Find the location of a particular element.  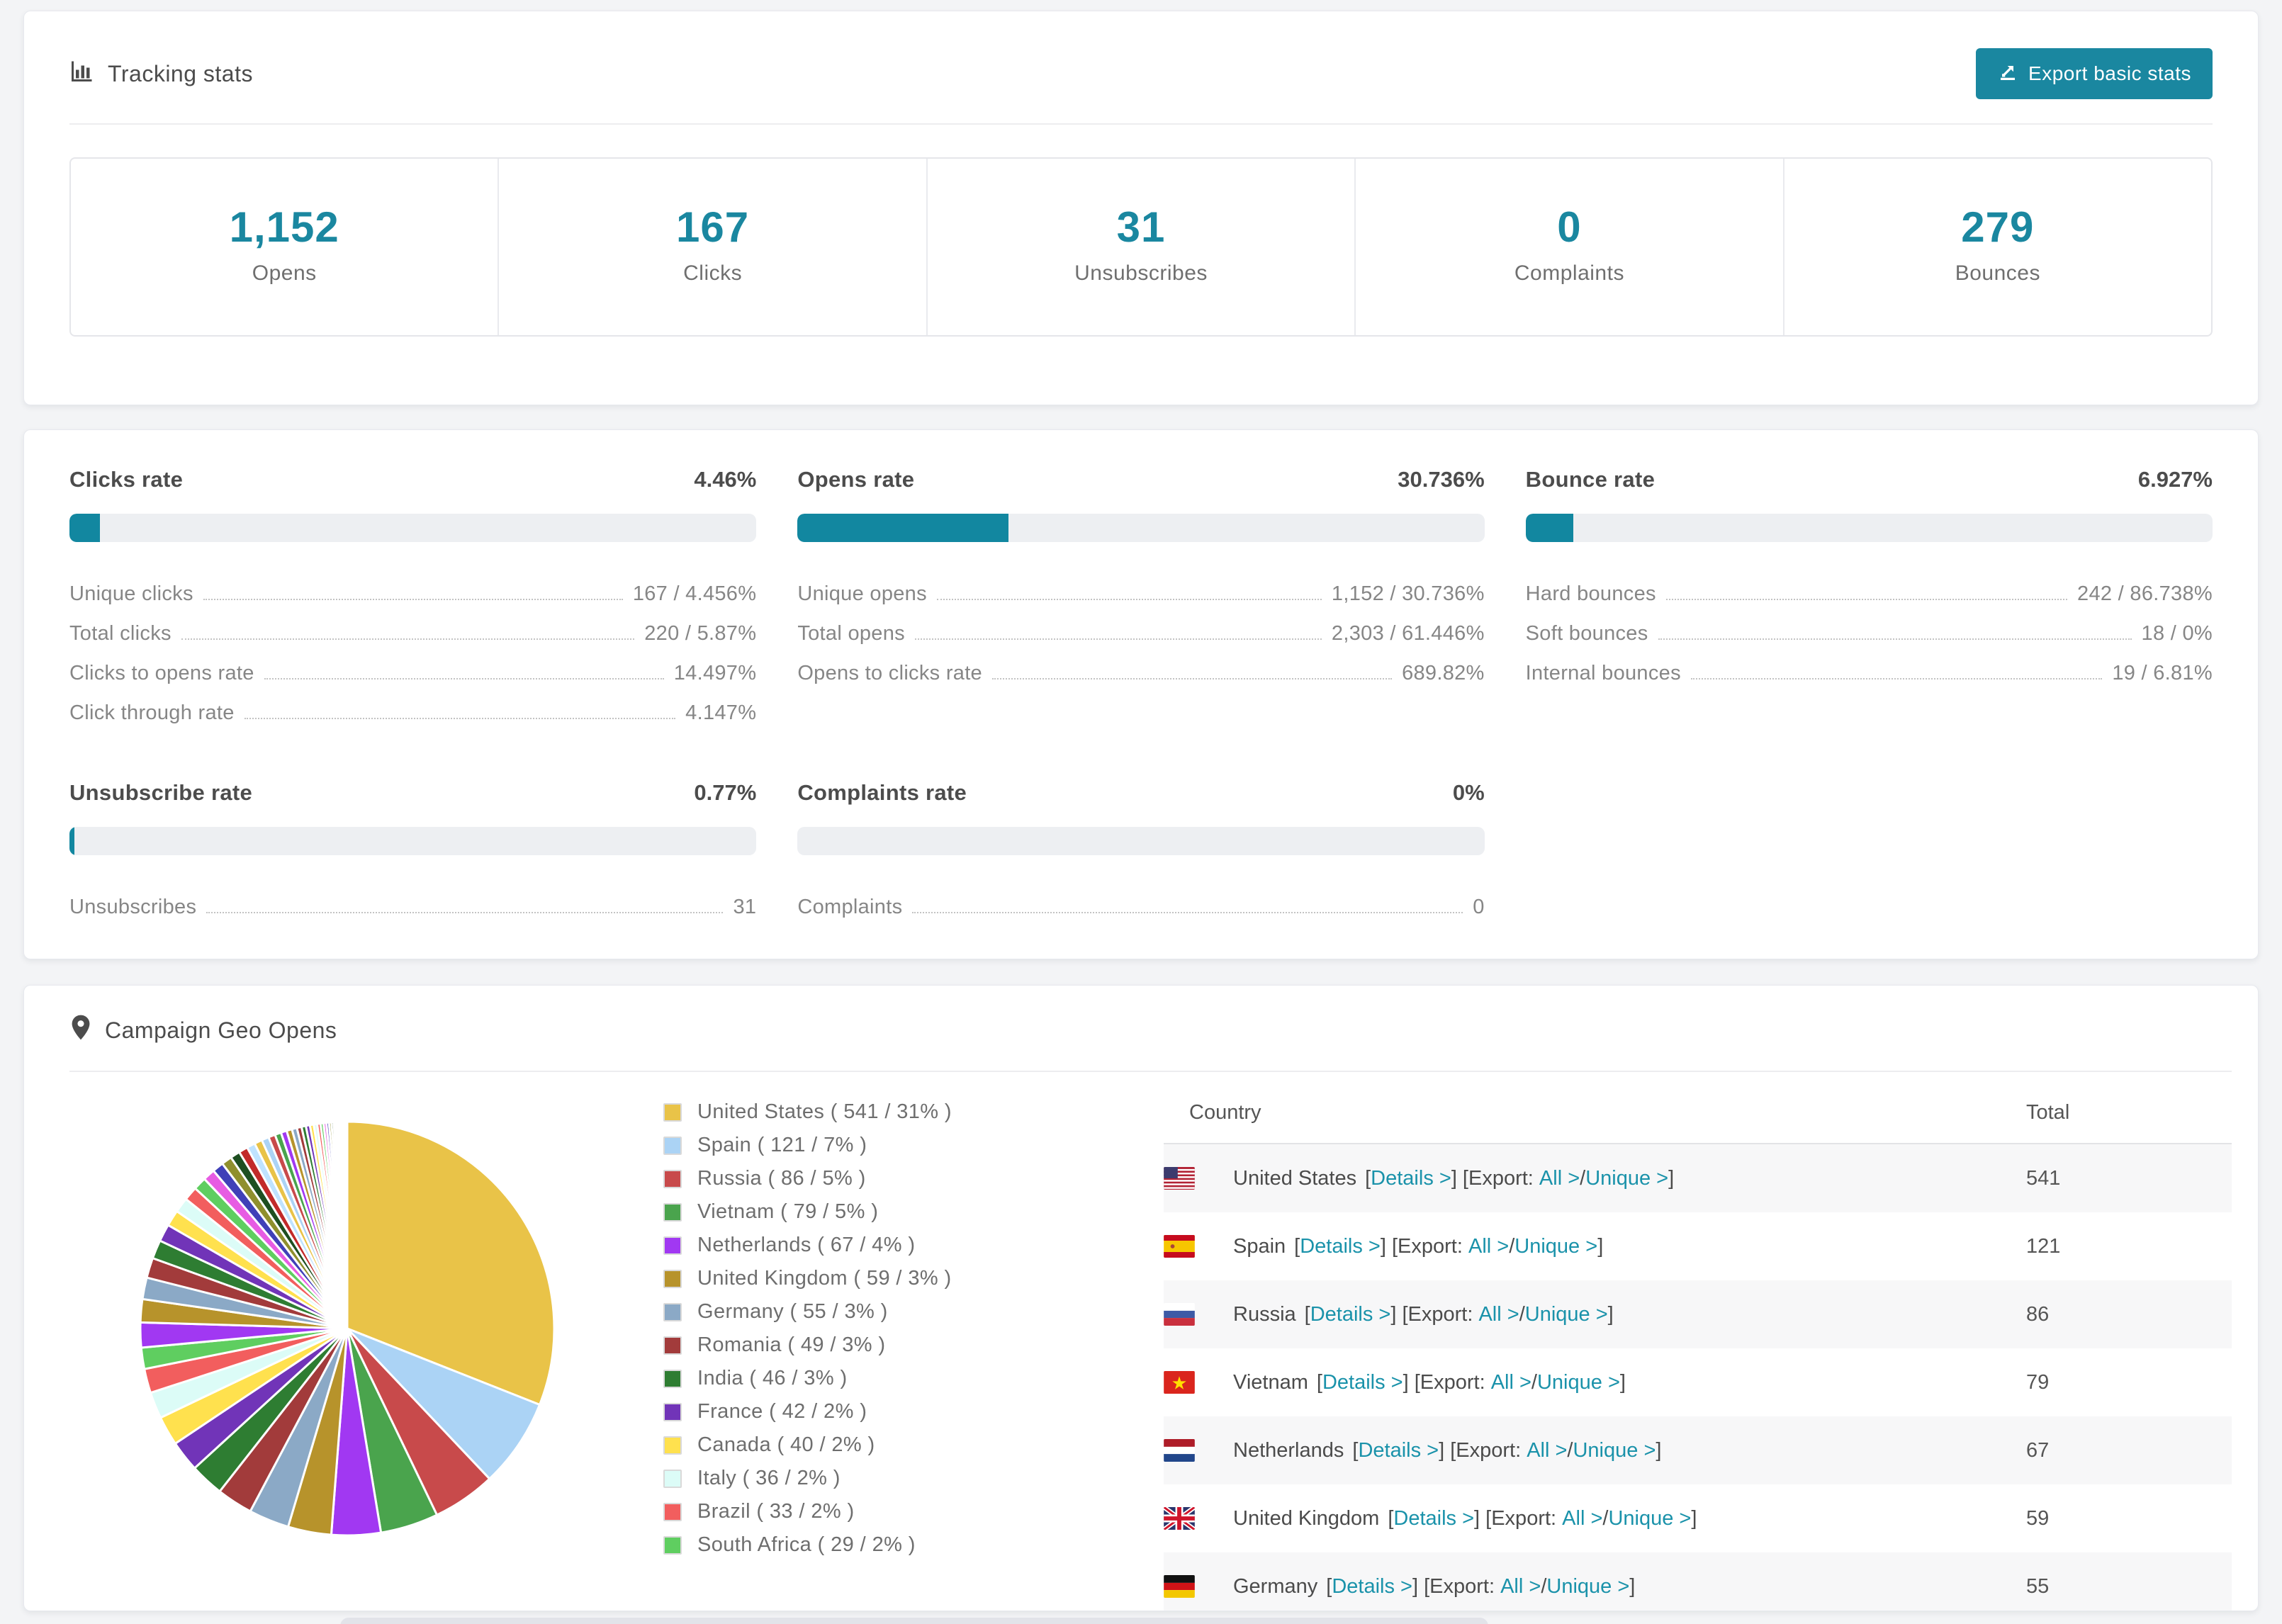

tracking-stats-header: Tracking stats Export basic stats is located at coordinates (1141, 74).